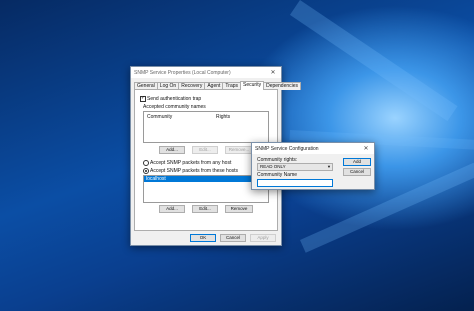 The image size is (474, 311). What do you see at coordinates (357, 172) in the screenshot?
I see `config-cancel-button: Cancel` at bounding box center [357, 172].